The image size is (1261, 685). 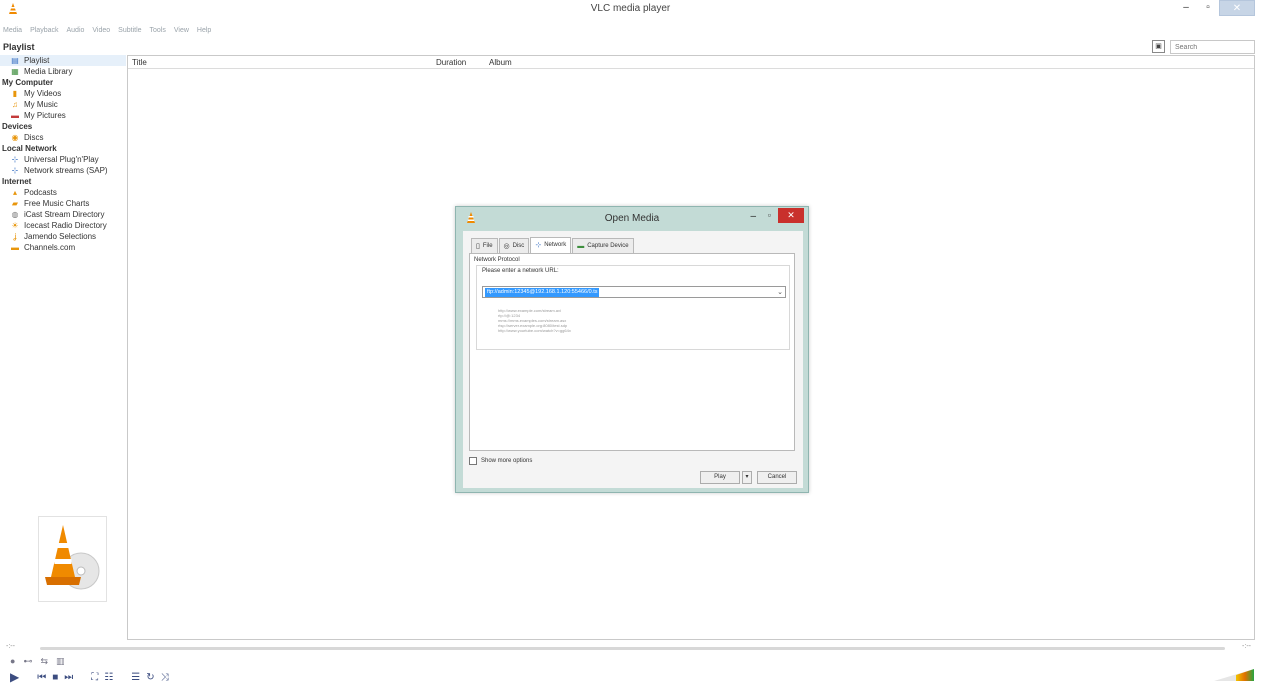 What do you see at coordinates (753, 216) in the screenshot?
I see `dialog-minimize-button: –` at bounding box center [753, 216].